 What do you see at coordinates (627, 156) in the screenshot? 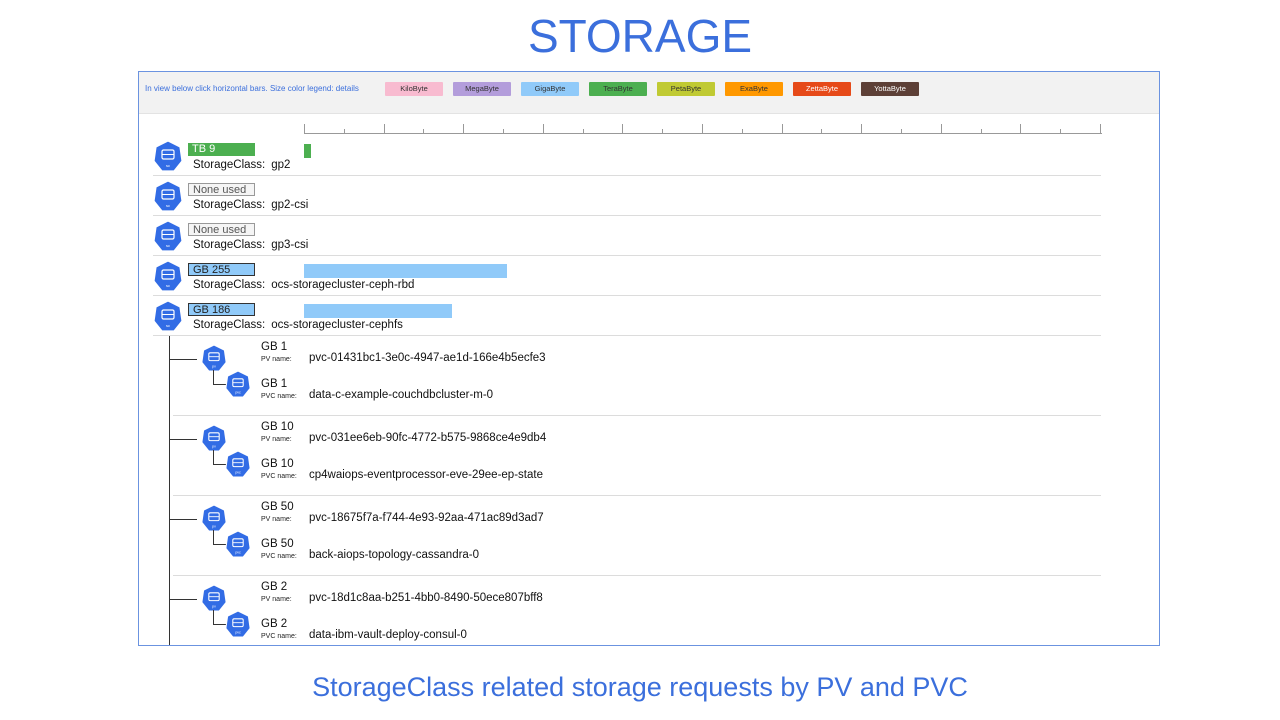
I see `storage-class-row: sc TB 9 StorageClass: gp2` at bounding box center [627, 156].